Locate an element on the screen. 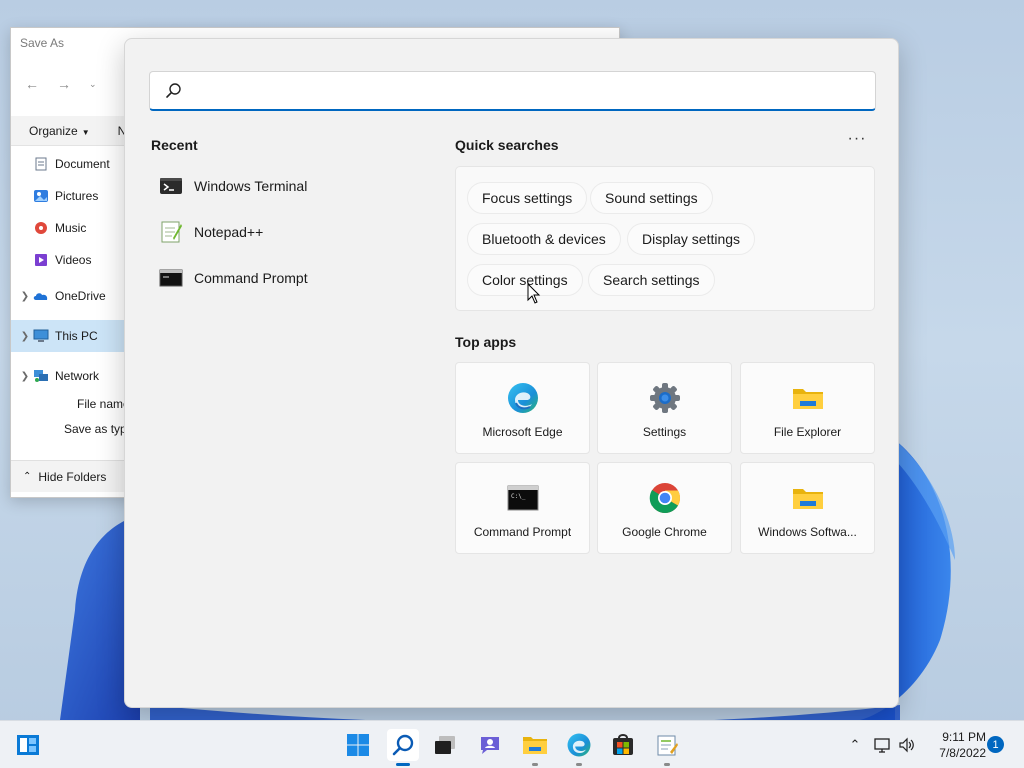  quick-search-display-settings: Display settings is located at coordinates (691, 239).